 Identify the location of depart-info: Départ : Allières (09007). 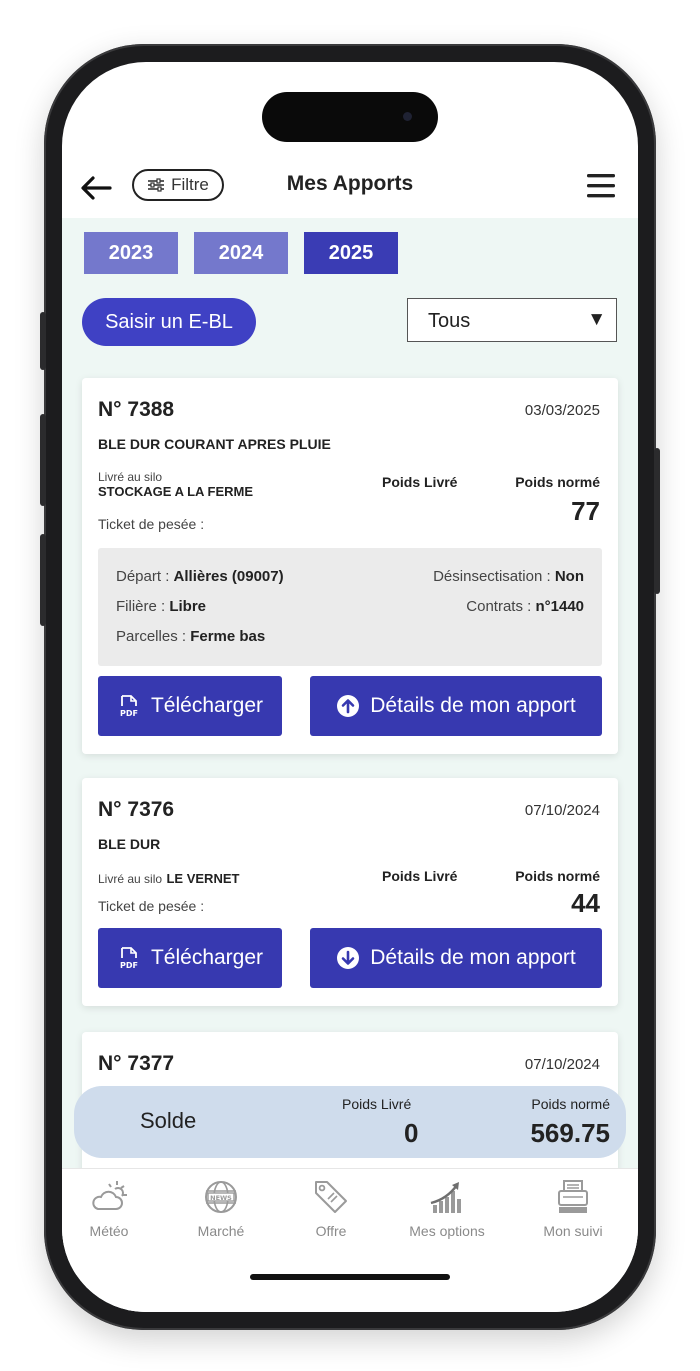
(200, 576).